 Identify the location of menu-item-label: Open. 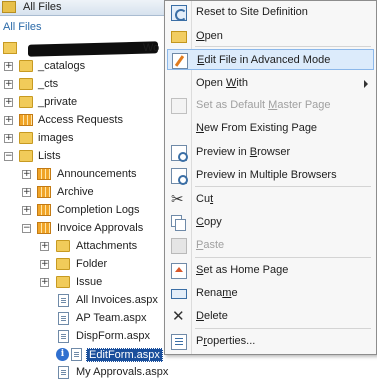
(209, 36).